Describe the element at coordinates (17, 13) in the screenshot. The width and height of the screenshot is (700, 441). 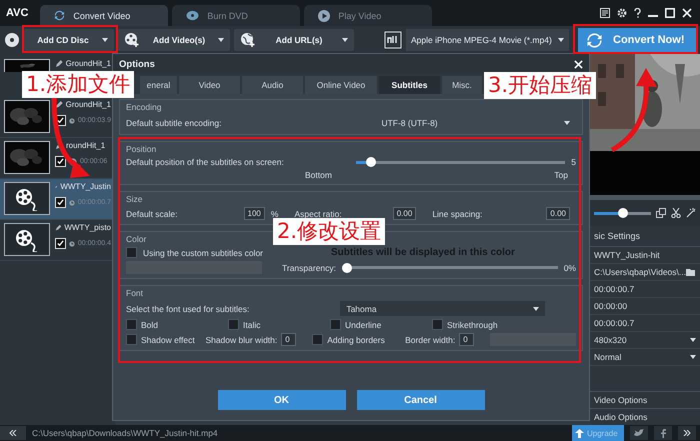
I see `app-logo: AVC` at that location.